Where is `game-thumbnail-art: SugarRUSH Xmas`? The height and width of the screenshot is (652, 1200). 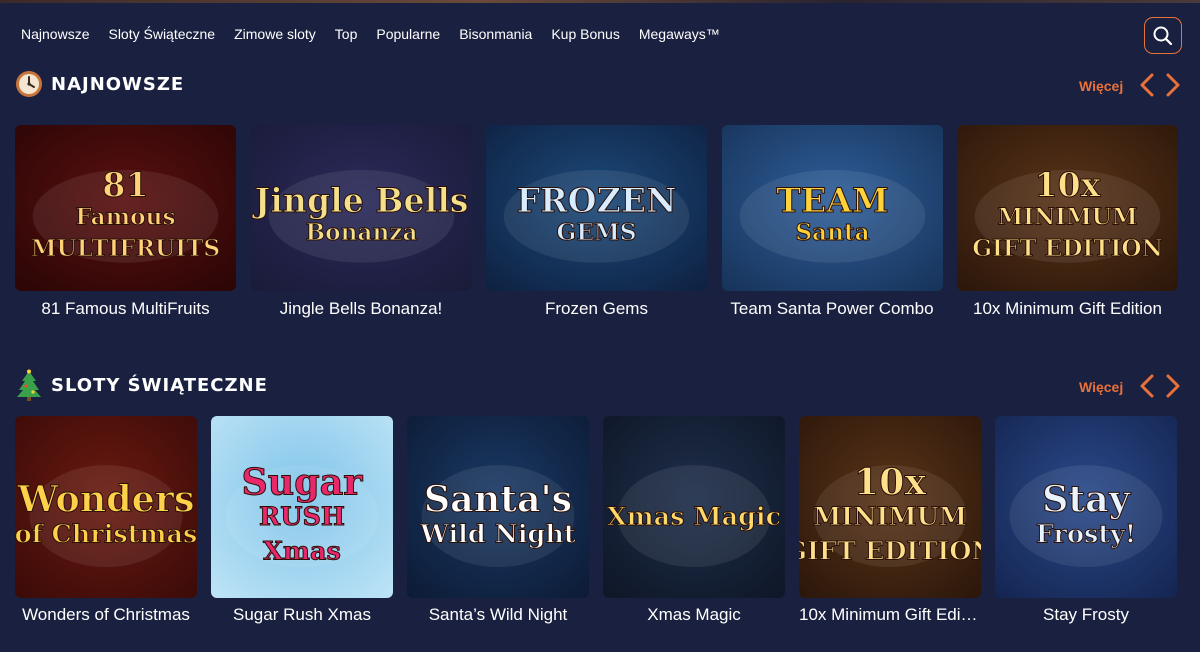
game-thumbnail-art: SugarRUSH Xmas is located at coordinates (302, 507).